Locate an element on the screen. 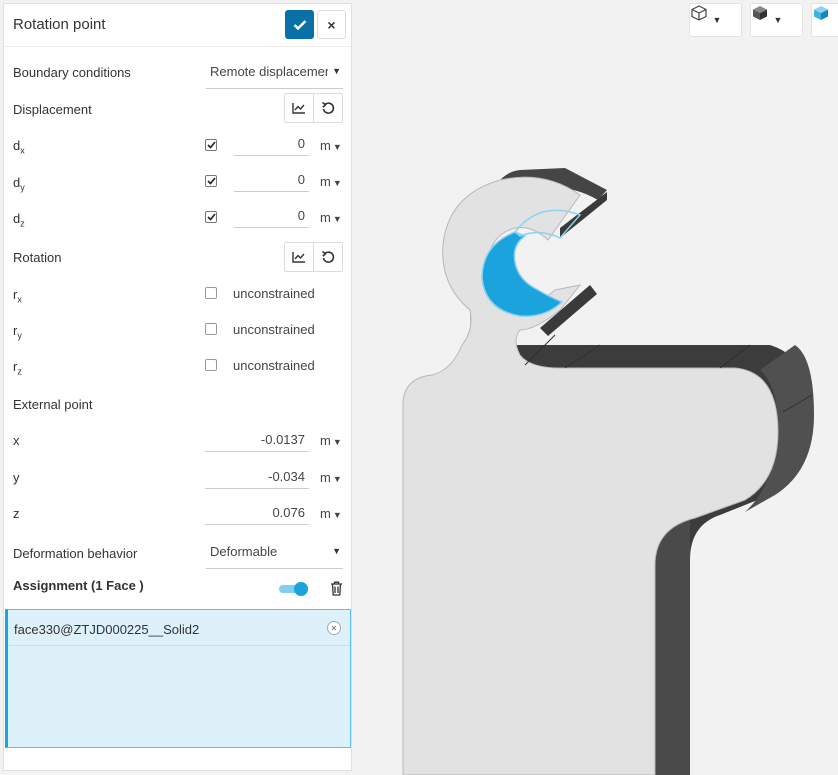  assignment-divider is located at coordinates (179, 645).